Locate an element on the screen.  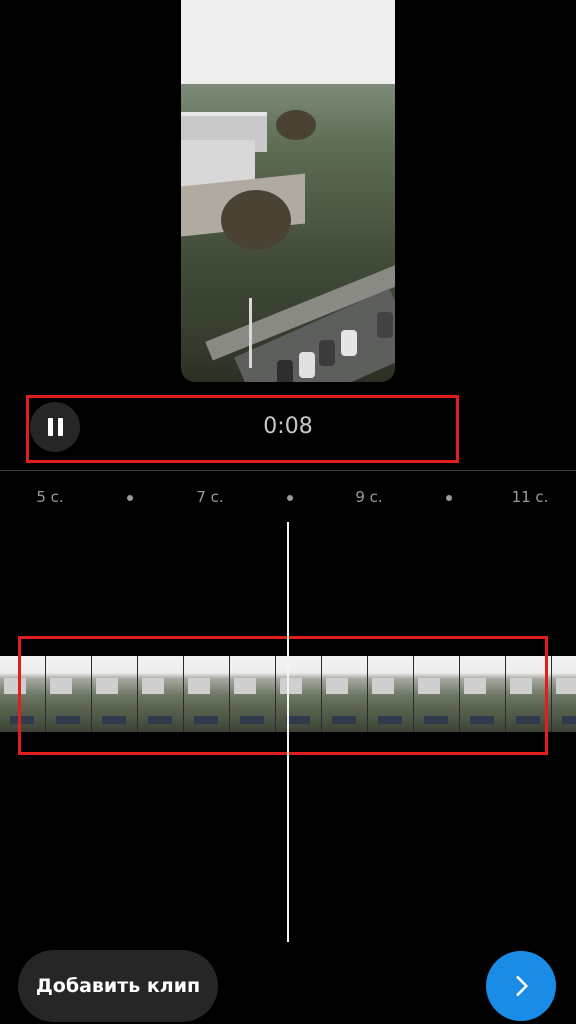
ruler-tick-label: 5 с. is located at coordinates (50, 497).